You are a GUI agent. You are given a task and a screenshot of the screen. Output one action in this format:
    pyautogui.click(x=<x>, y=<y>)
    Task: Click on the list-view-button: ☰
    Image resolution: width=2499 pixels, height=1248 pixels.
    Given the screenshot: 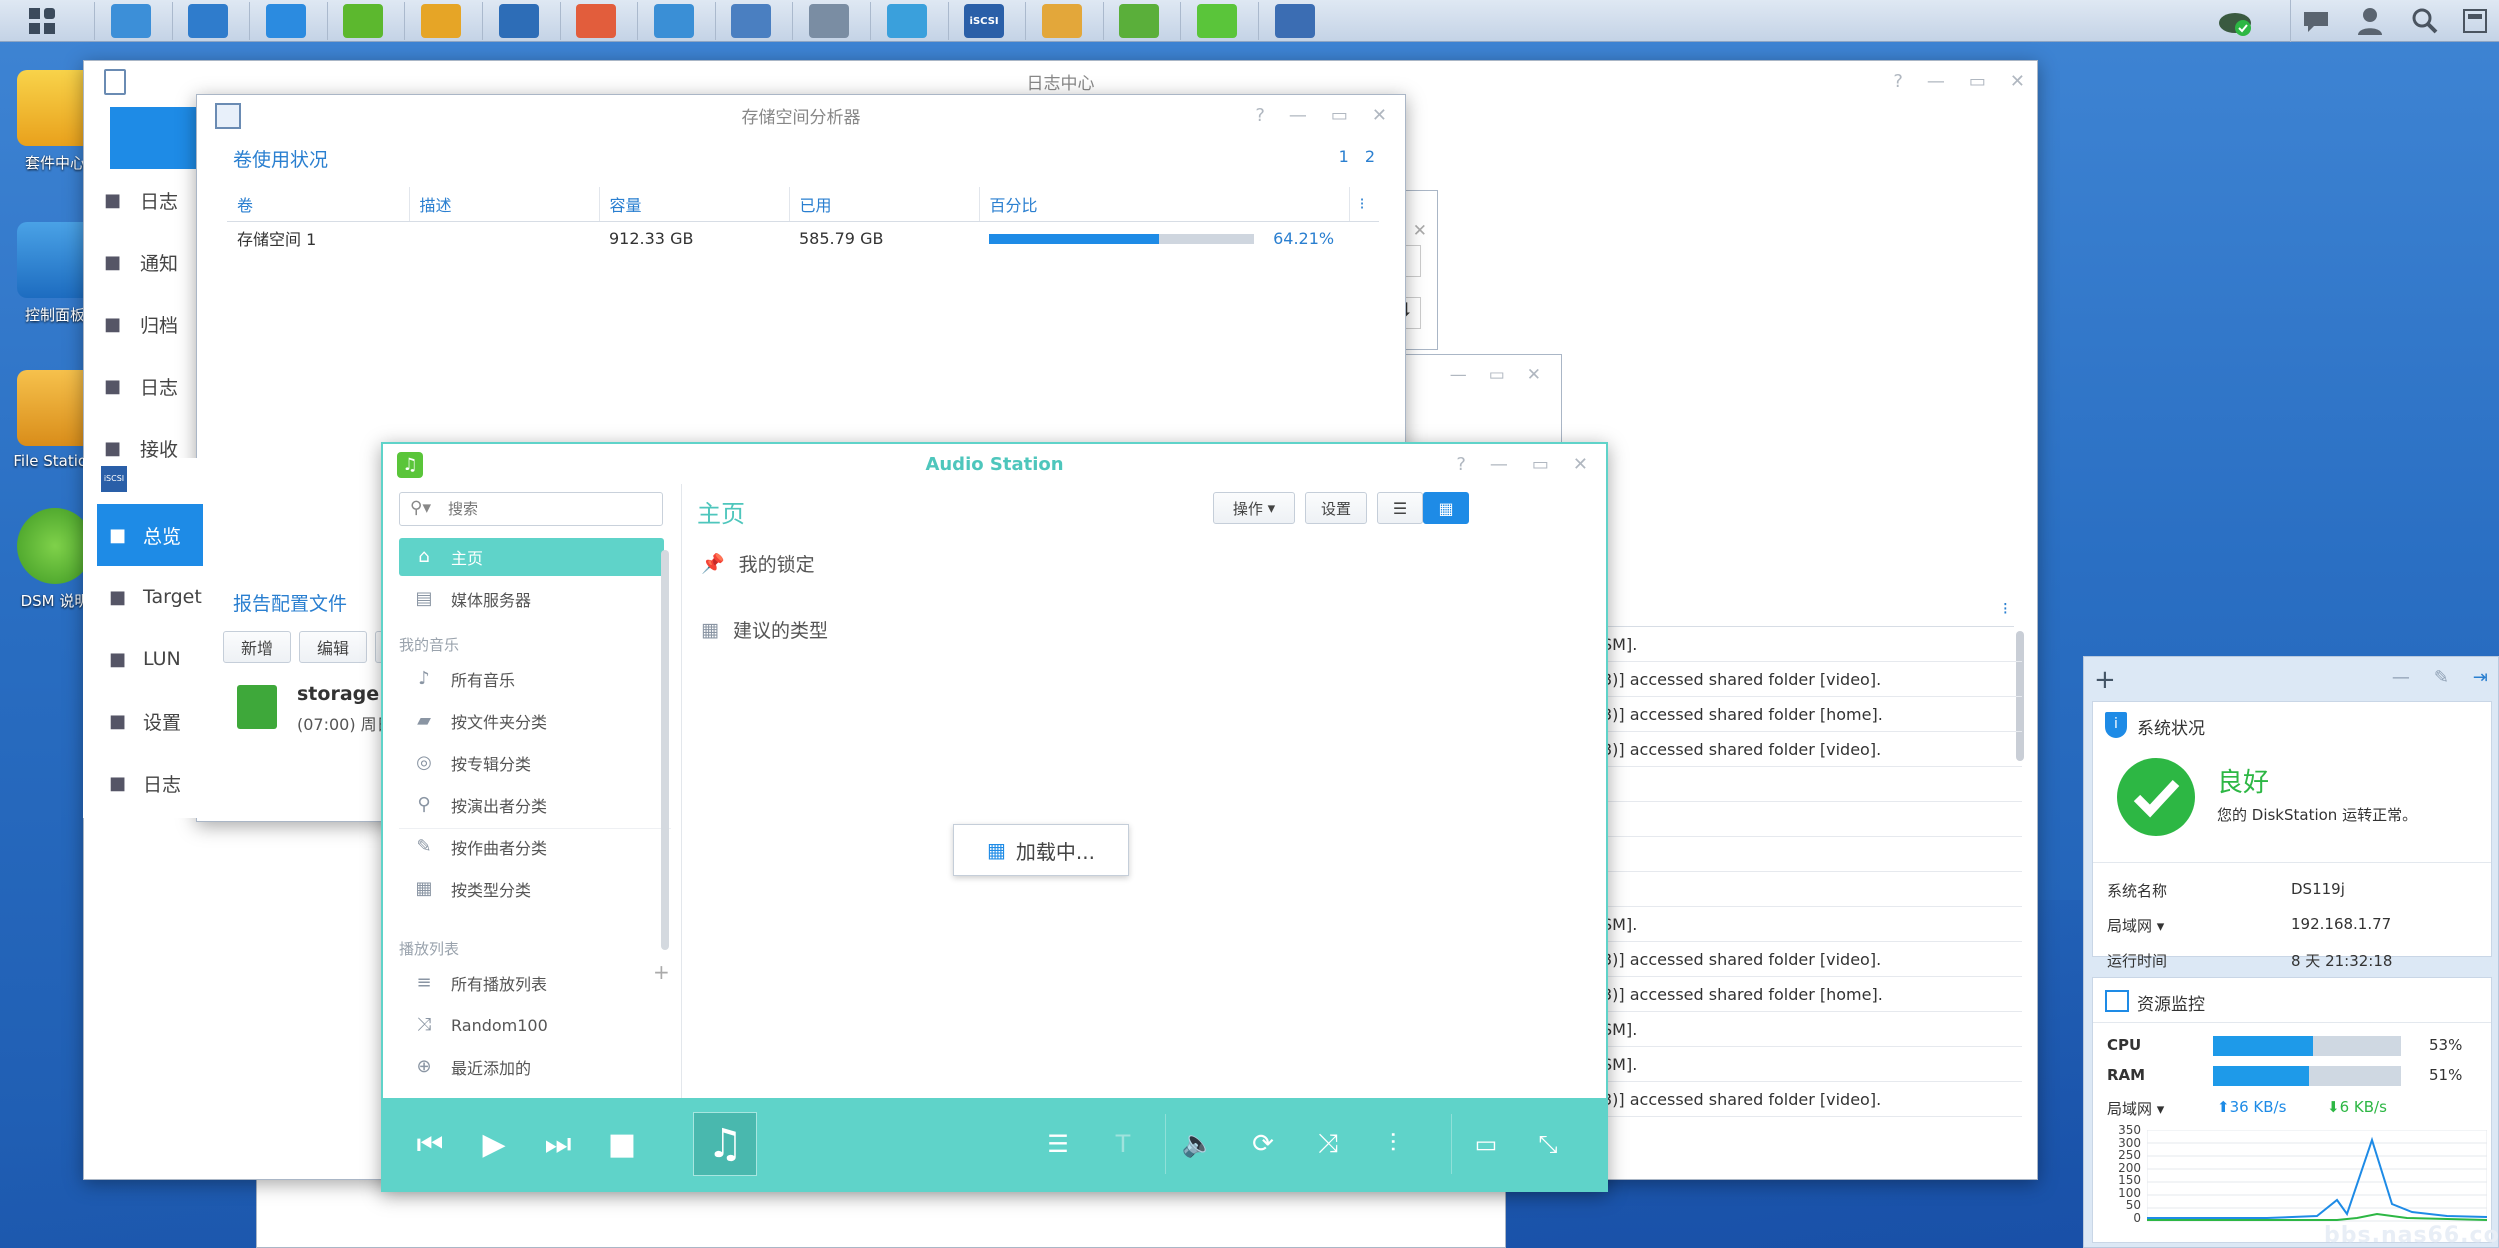 What is the action you would take?
    pyautogui.click(x=1400, y=508)
    